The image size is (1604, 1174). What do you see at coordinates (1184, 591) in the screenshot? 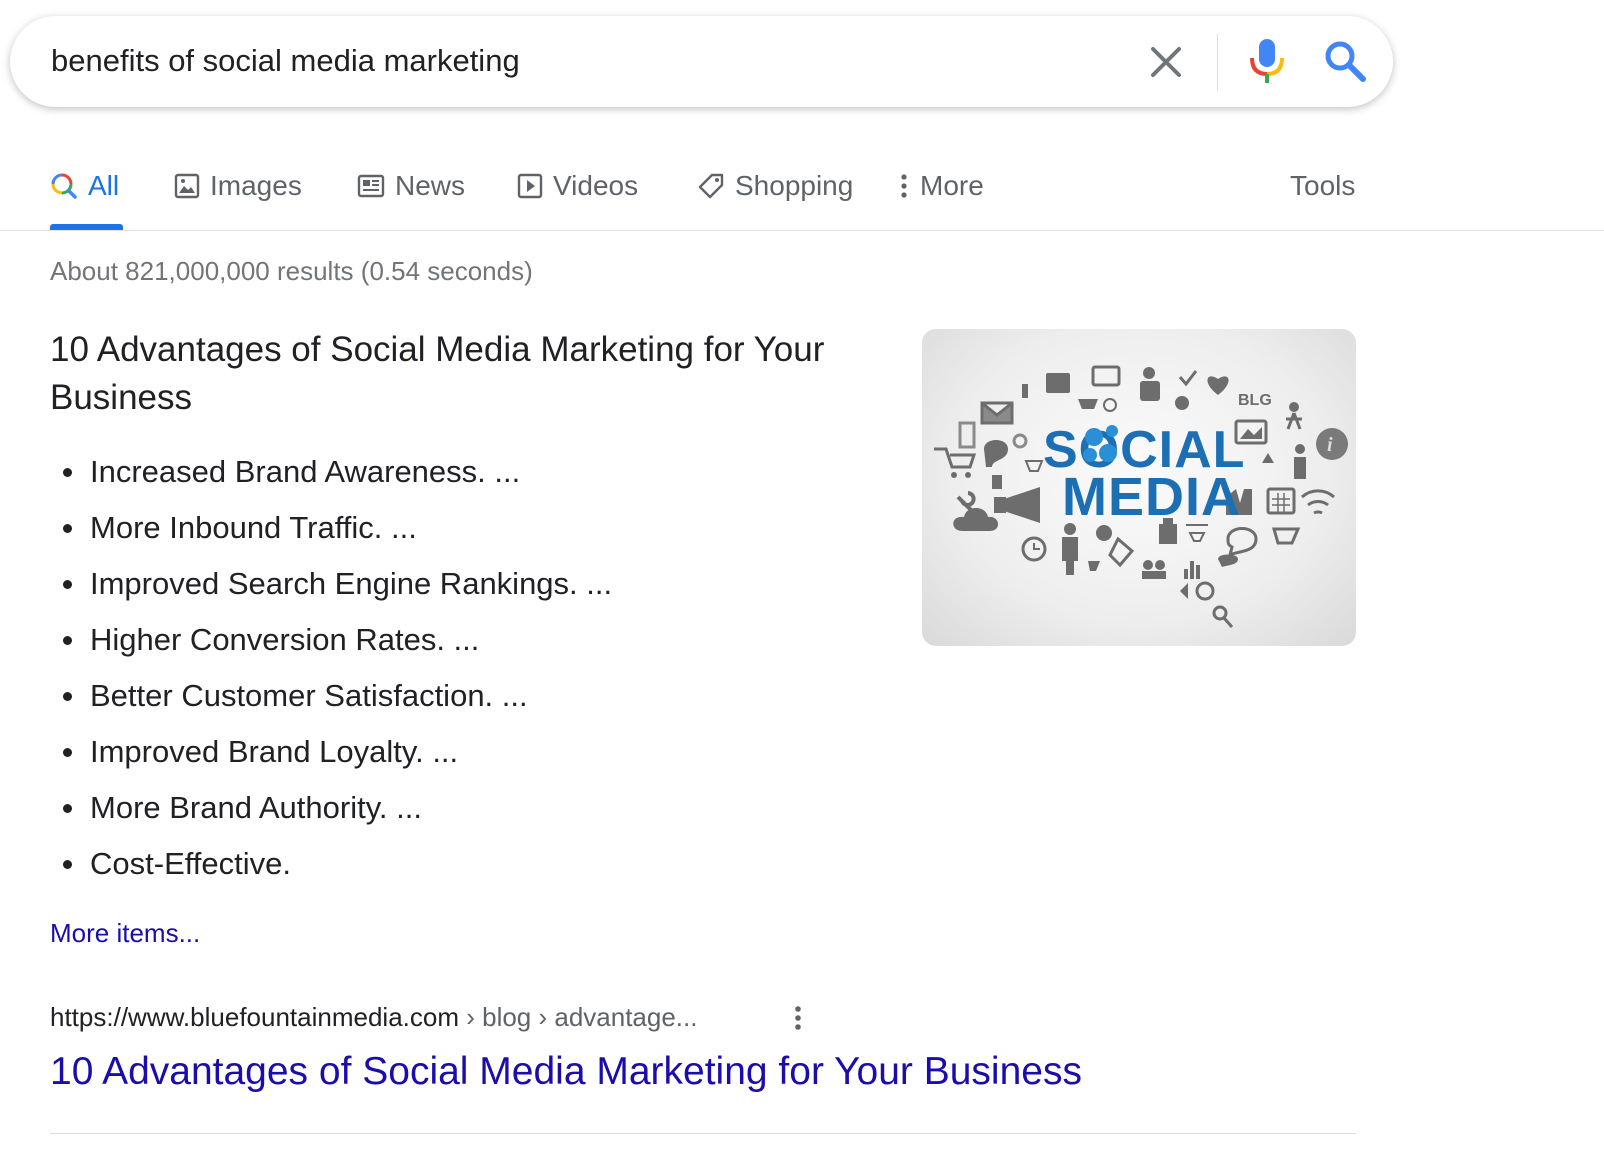
I see `speaker-icon` at bounding box center [1184, 591].